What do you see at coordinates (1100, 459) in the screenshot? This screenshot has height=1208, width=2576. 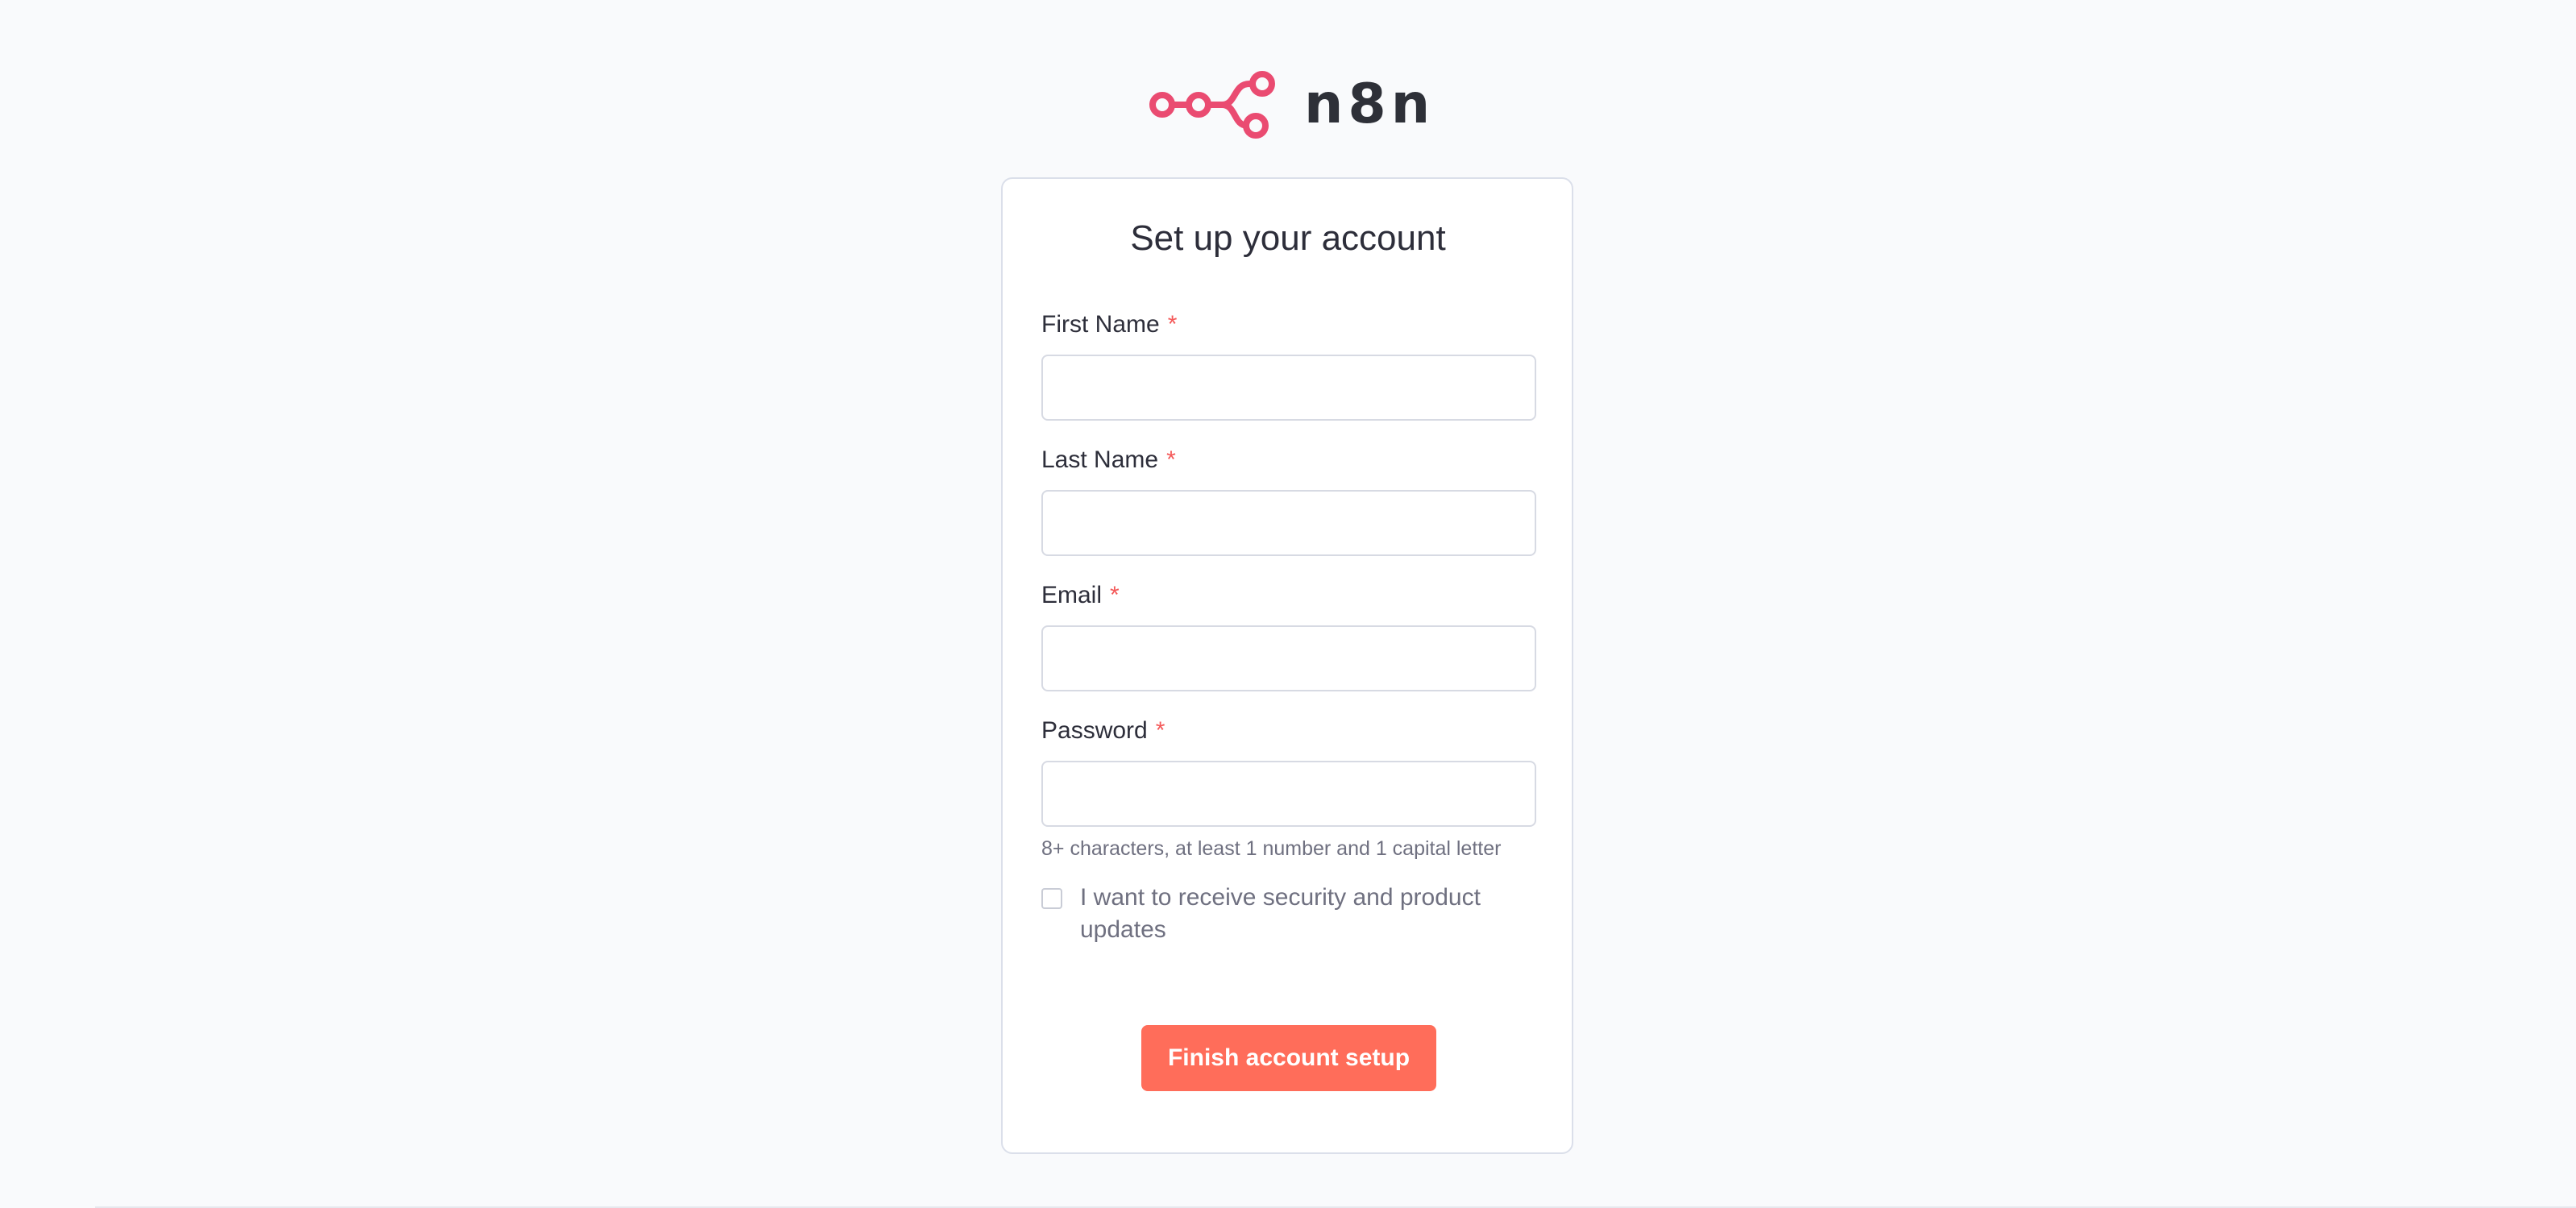 I see `last-name-label-text: Last Name` at bounding box center [1100, 459].